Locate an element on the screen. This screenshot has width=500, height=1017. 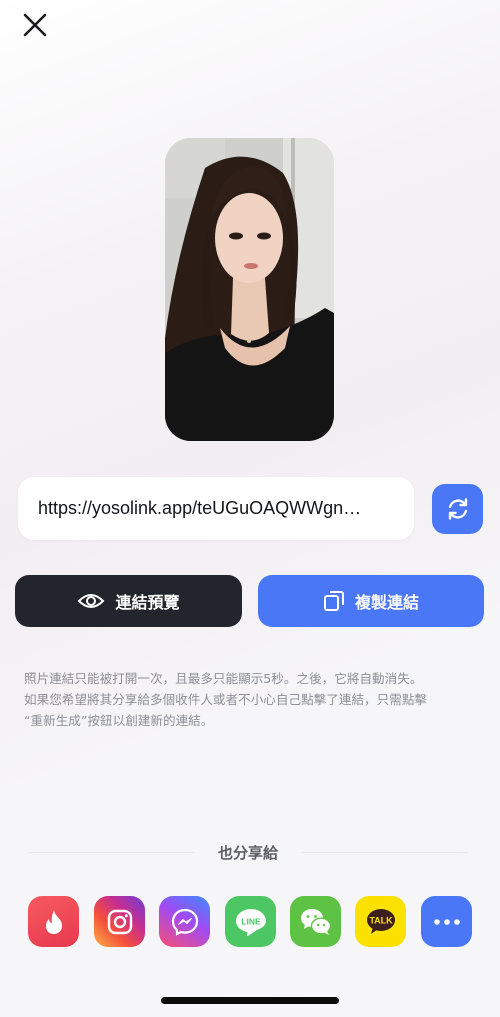
photo-image is located at coordinates (249, 289).